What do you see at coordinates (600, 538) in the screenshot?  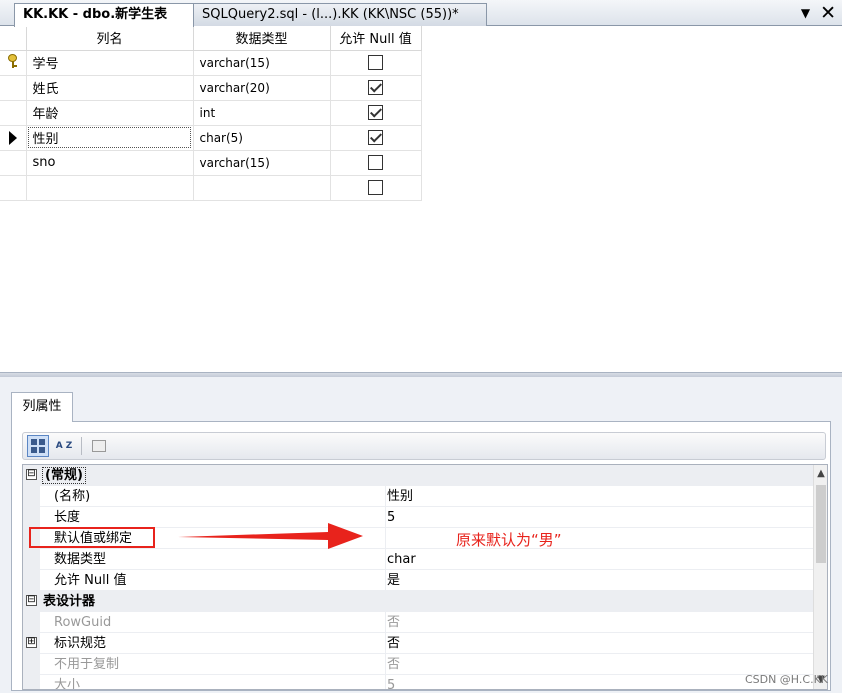 I see `property-value` at bounding box center [600, 538].